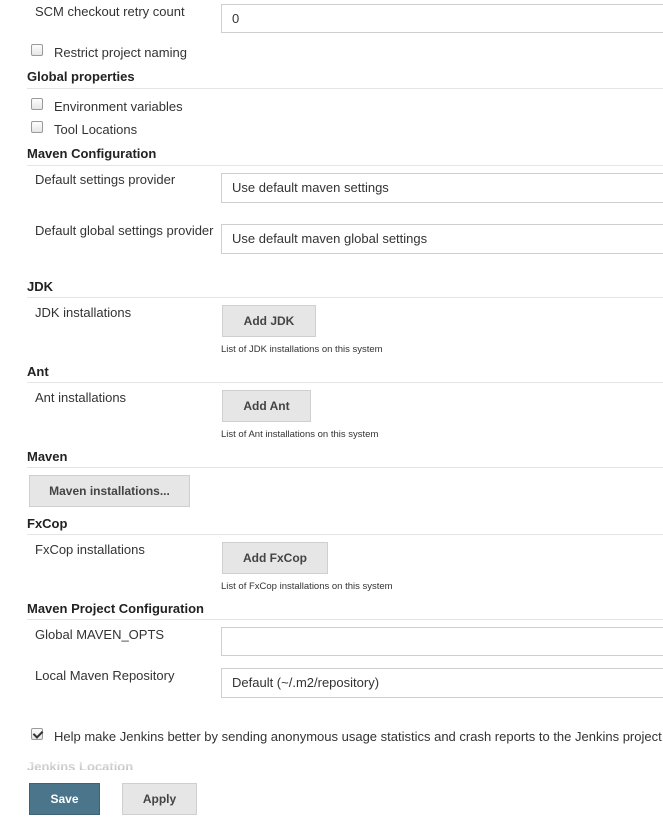  I want to click on maven-config-heading: Maven Configuration, so click(92, 153).